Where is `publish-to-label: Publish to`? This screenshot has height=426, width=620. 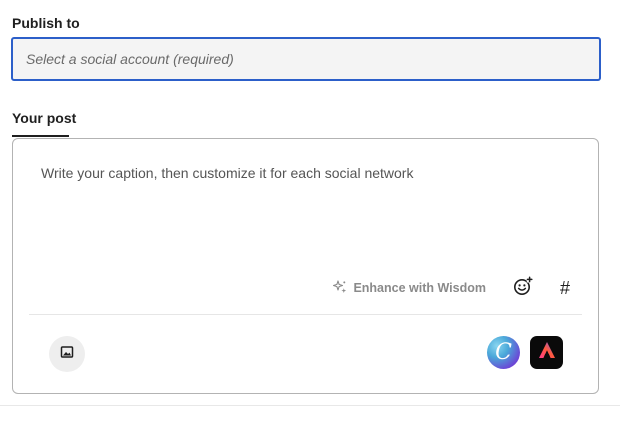
publish-to-label: Publish to is located at coordinates (46, 23).